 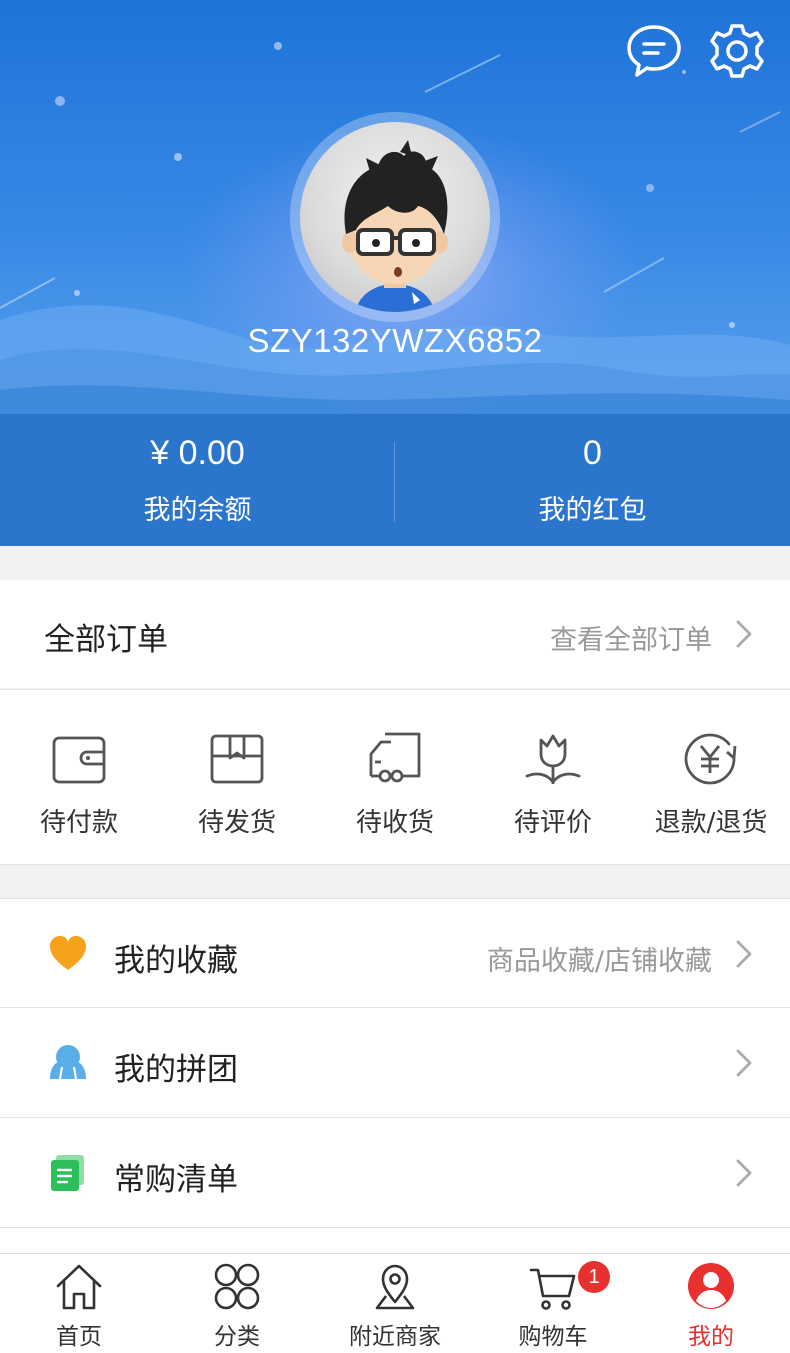 What do you see at coordinates (553, 759) in the screenshot?
I see `flower-icon` at bounding box center [553, 759].